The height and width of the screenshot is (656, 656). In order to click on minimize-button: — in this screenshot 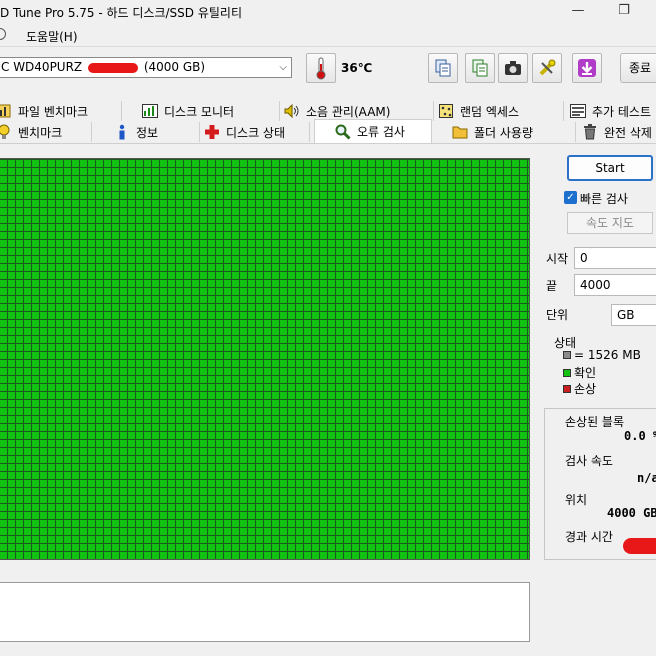, I will do `click(578, 11)`.